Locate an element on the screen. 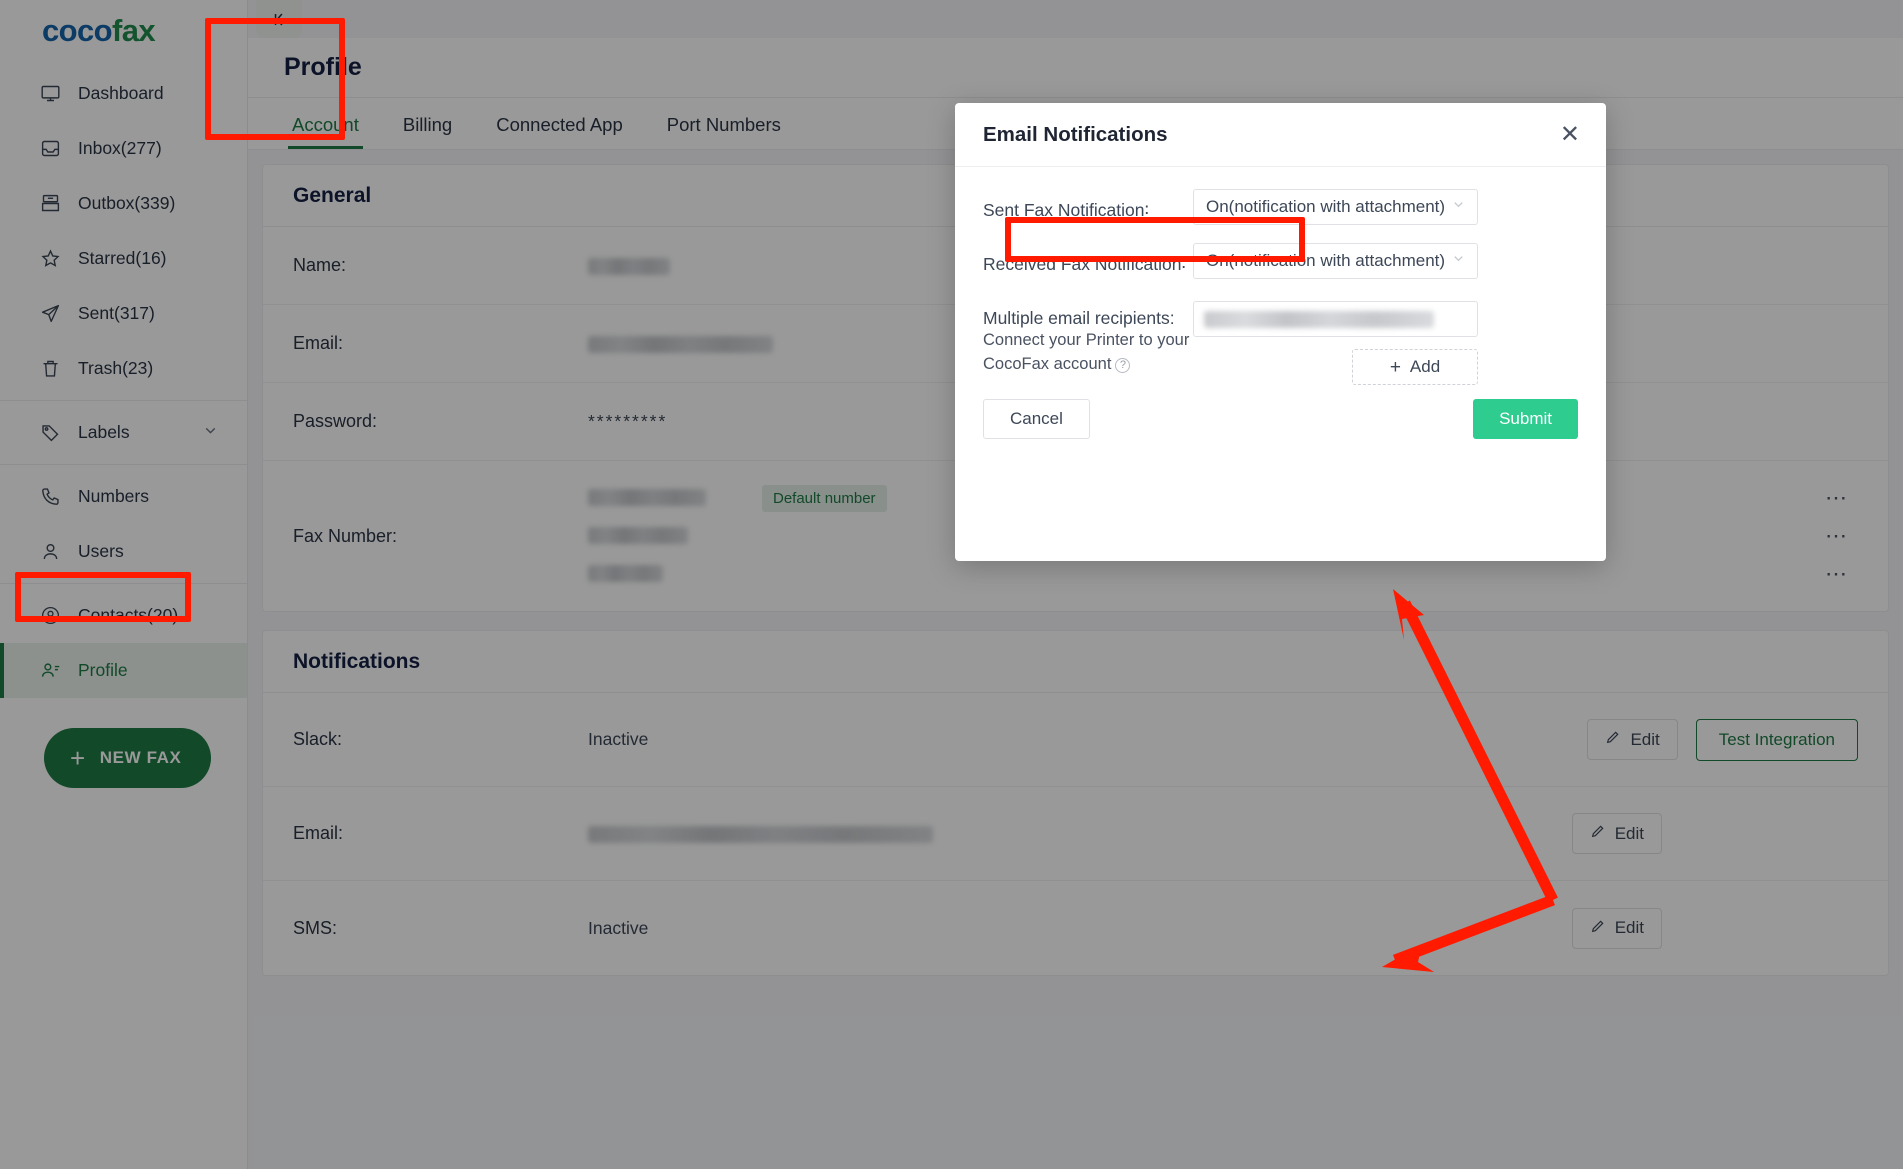 The width and height of the screenshot is (1903, 1169). sent-fax-notification-label: Sent Fax Notification∶ is located at coordinates (1066, 210).